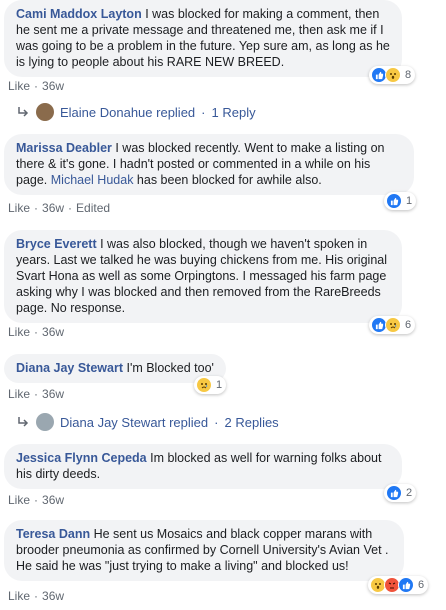 The image size is (446, 610). I want to click on comment-author: Marissa Deabler, so click(64, 148).